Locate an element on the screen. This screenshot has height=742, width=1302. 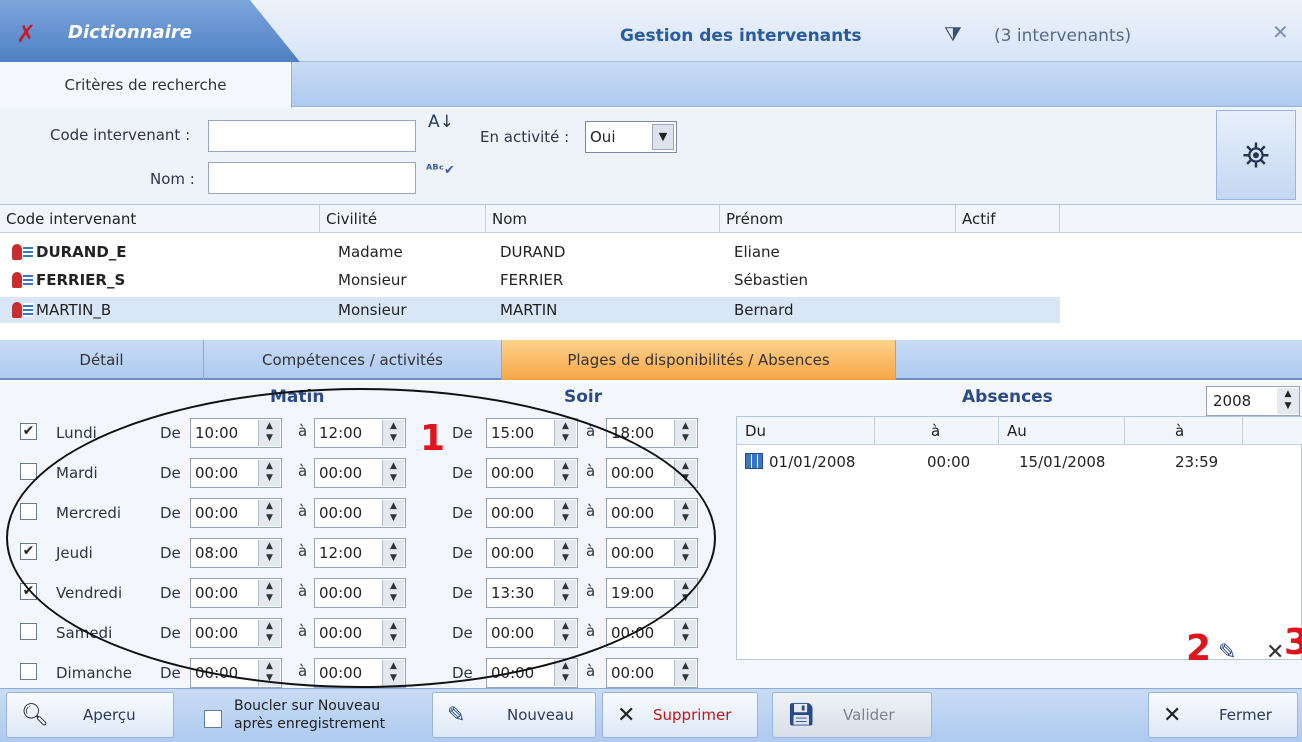
abs-col-au: Au is located at coordinates (1062, 431).